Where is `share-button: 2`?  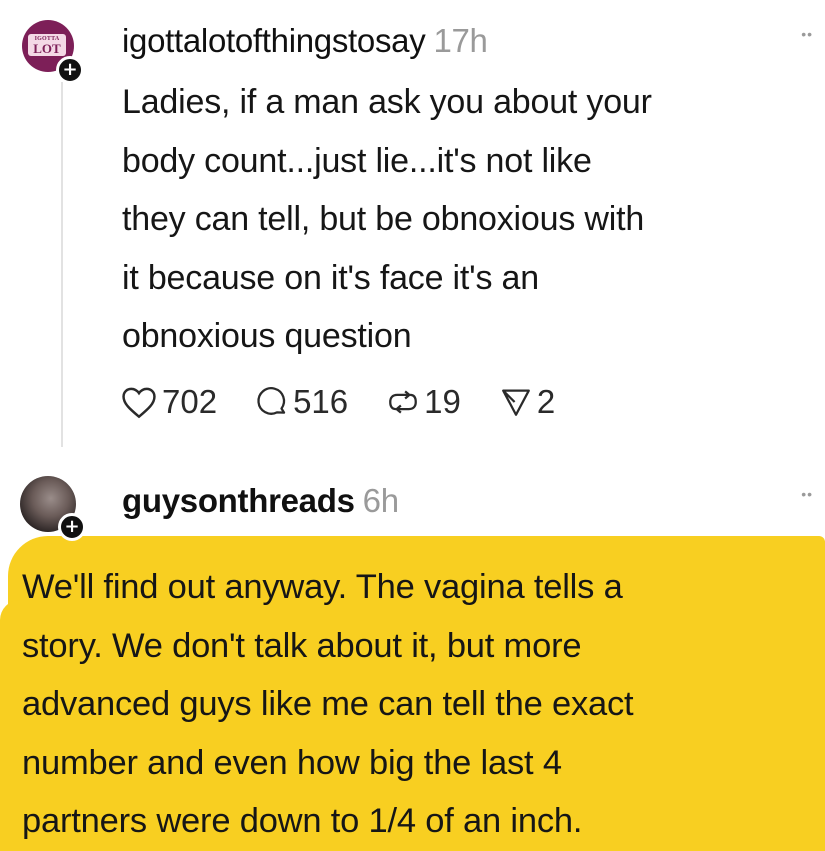
share-button: 2 is located at coordinates (527, 402).